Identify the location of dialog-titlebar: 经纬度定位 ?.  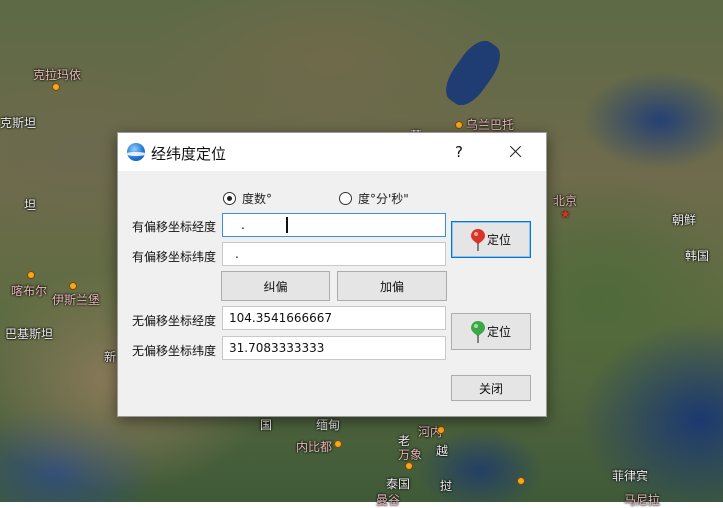
(332, 152).